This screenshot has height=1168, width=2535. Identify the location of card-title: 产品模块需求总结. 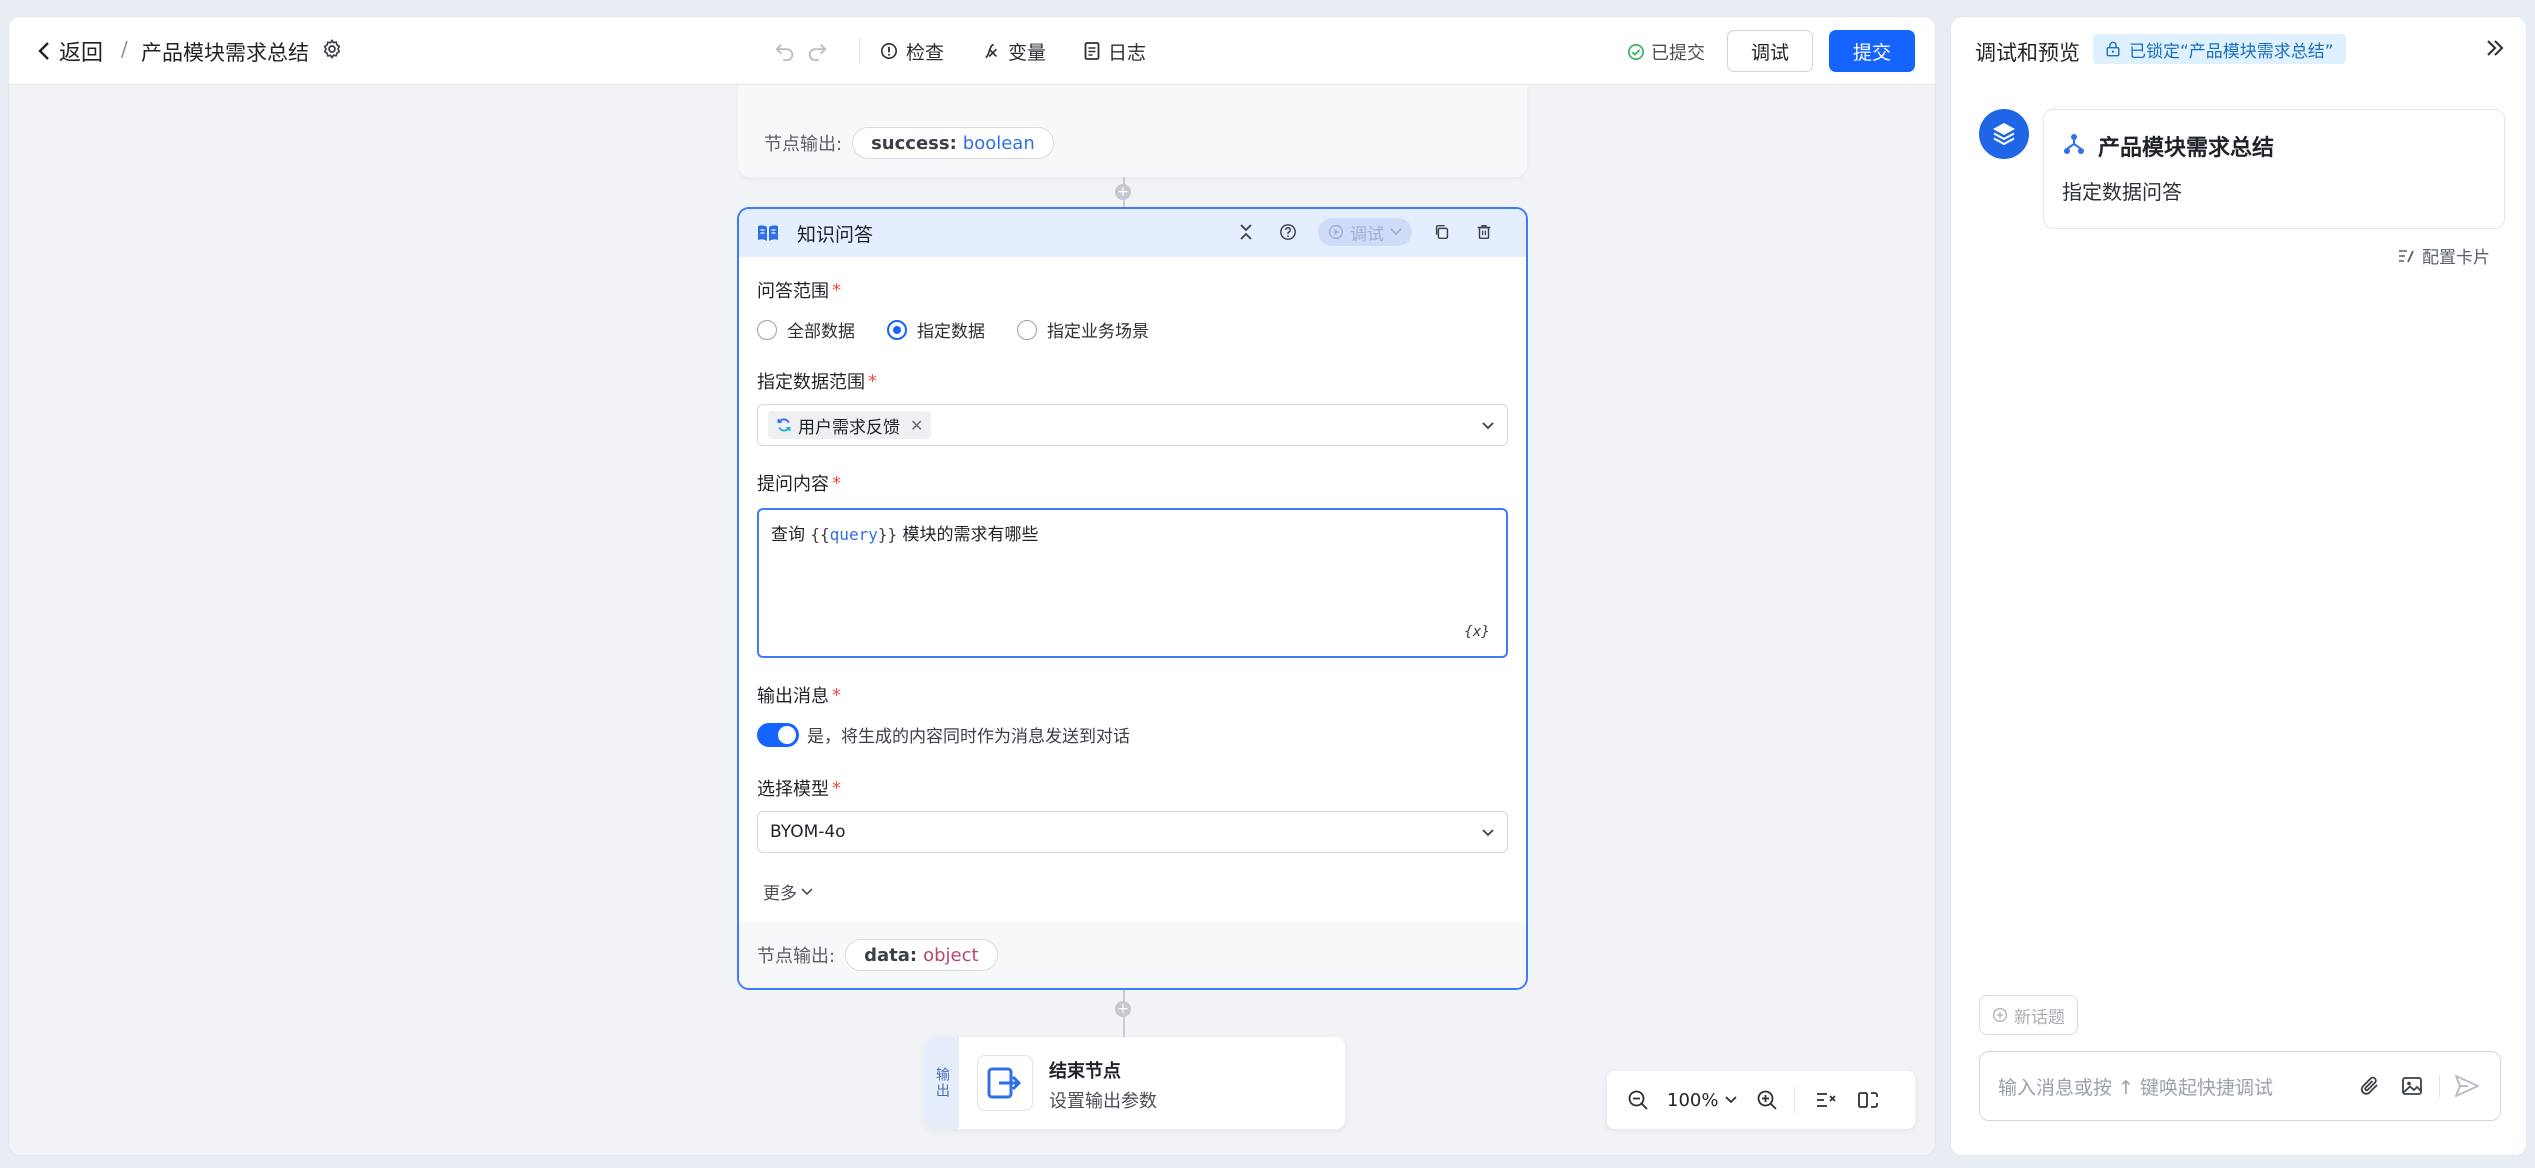
(2186, 148).